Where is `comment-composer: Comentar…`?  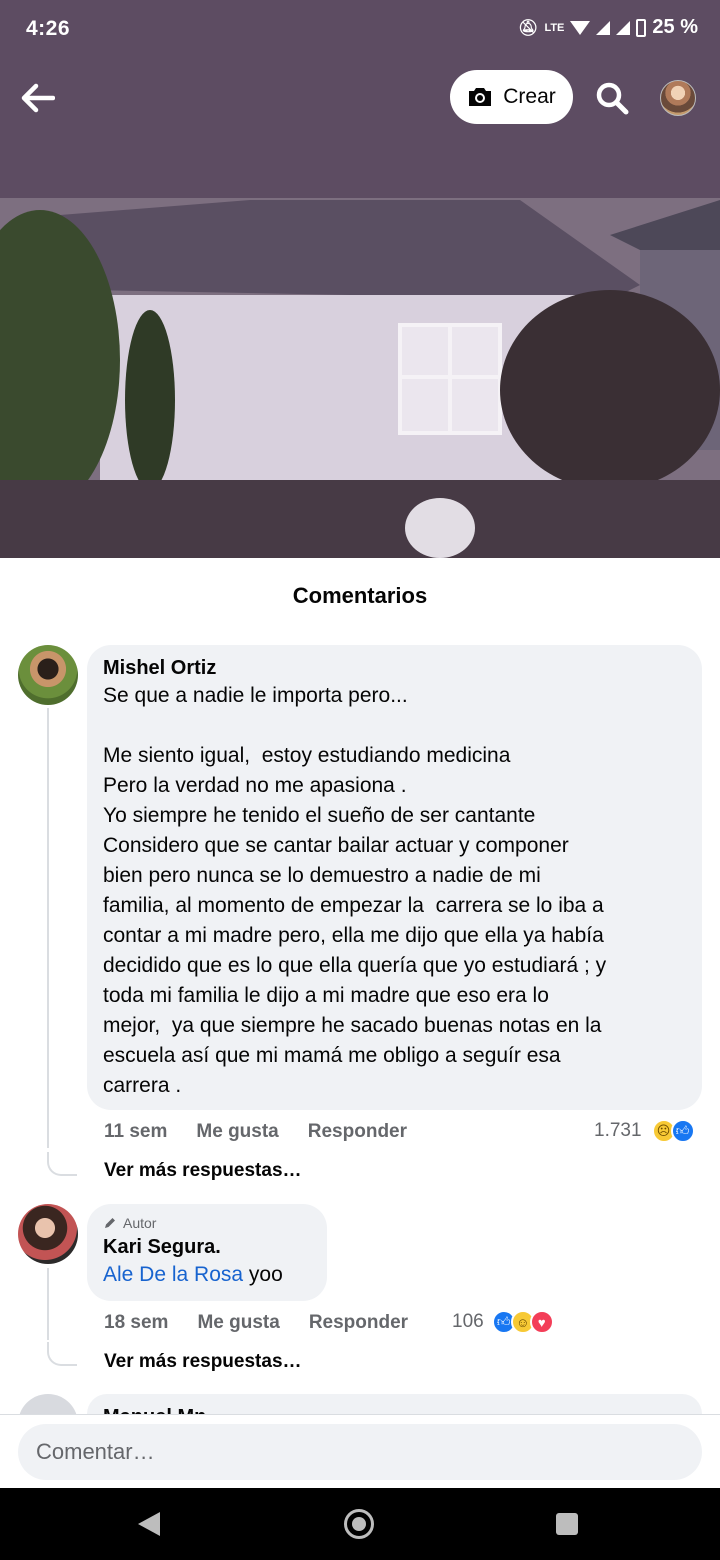
comment-composer: Comentar… is located at coordinates (360, 1451).